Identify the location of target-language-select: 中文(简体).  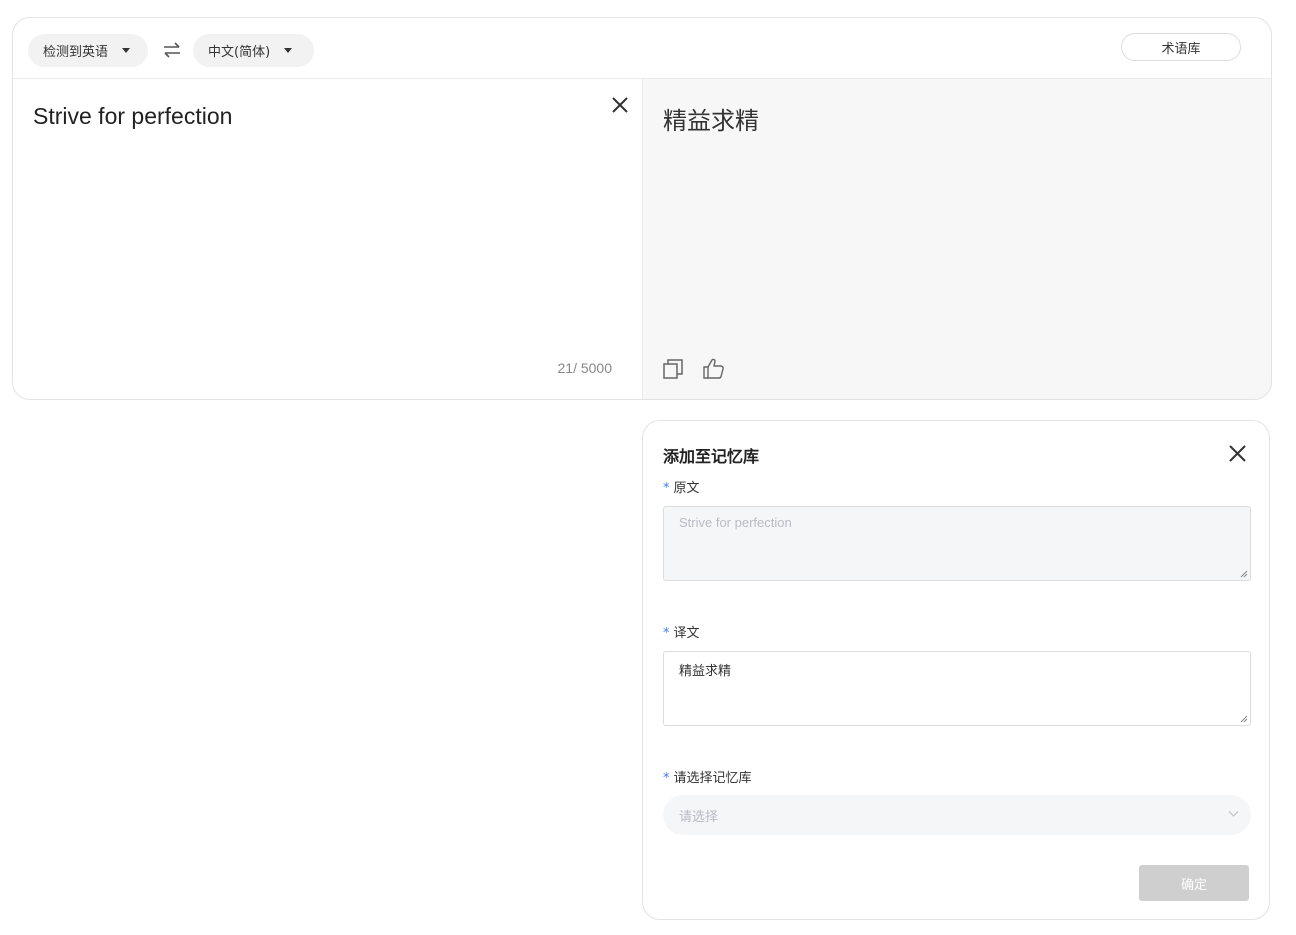
(253, 50).